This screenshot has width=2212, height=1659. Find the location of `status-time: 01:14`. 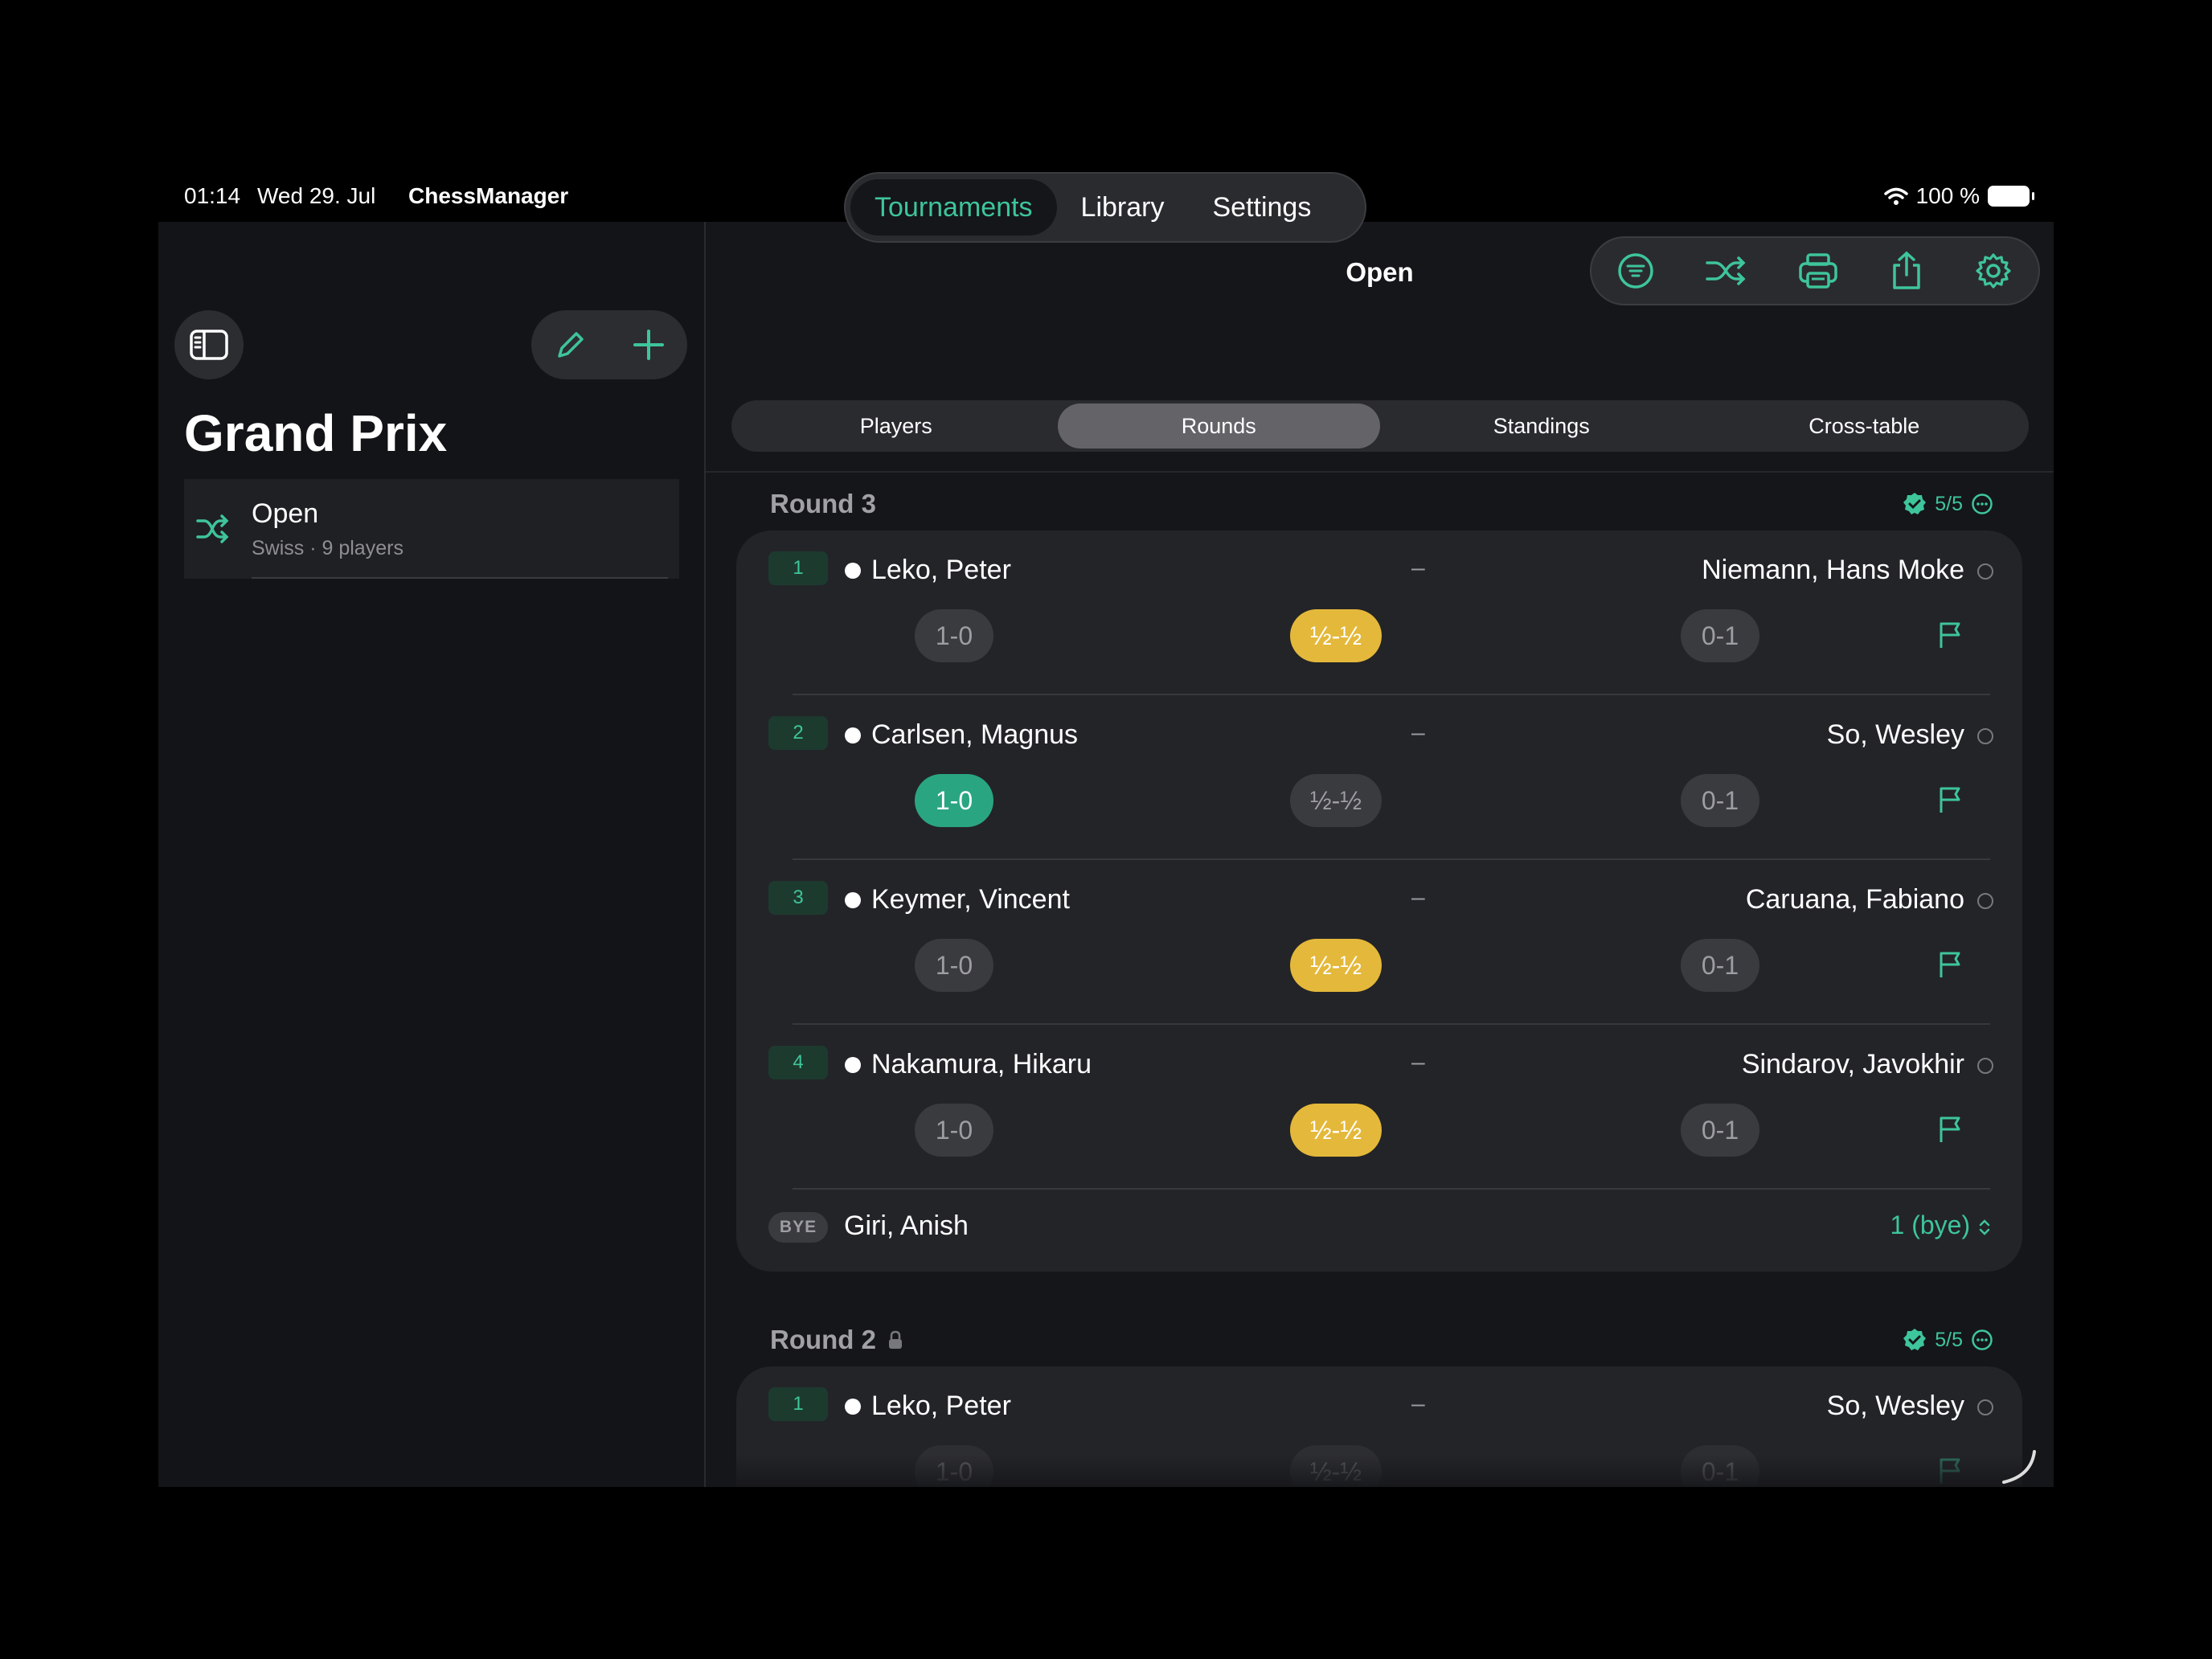

status-time: 01:14 is located at coordinates (212, 195).